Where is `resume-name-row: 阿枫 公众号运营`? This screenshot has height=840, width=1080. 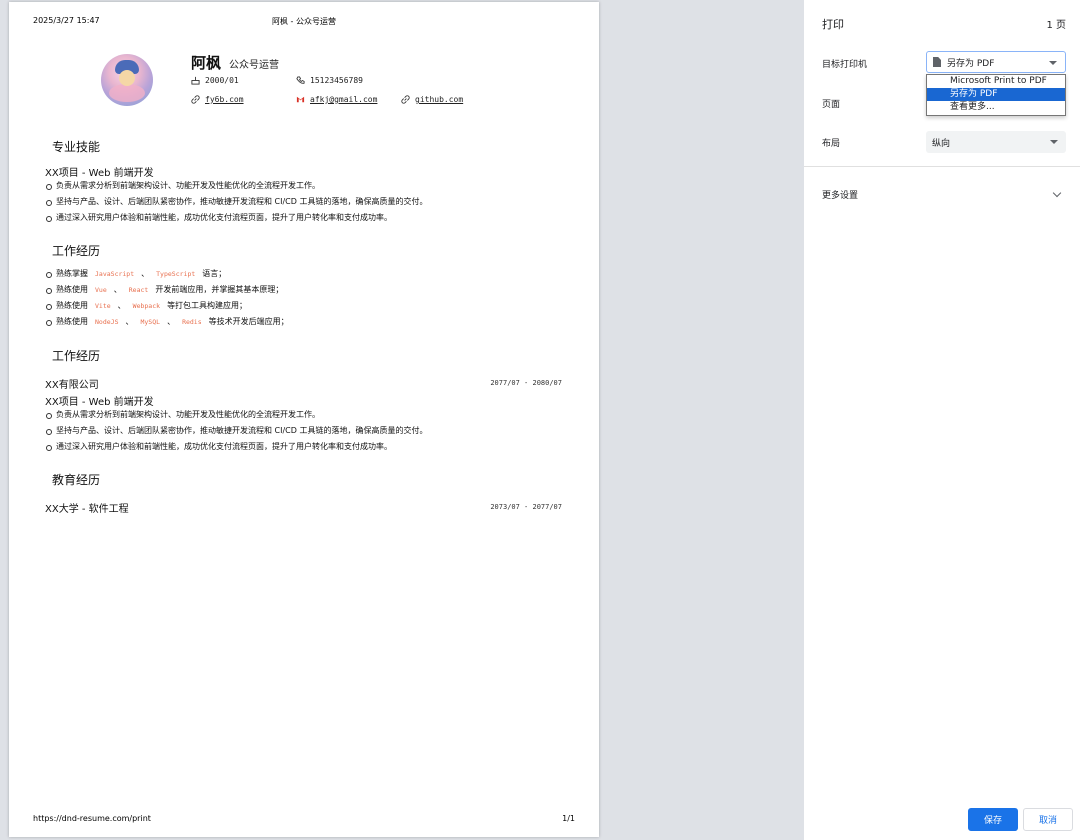
resume-name-row: 阿枫 公众号运营 is located at coordinates (235, 62).